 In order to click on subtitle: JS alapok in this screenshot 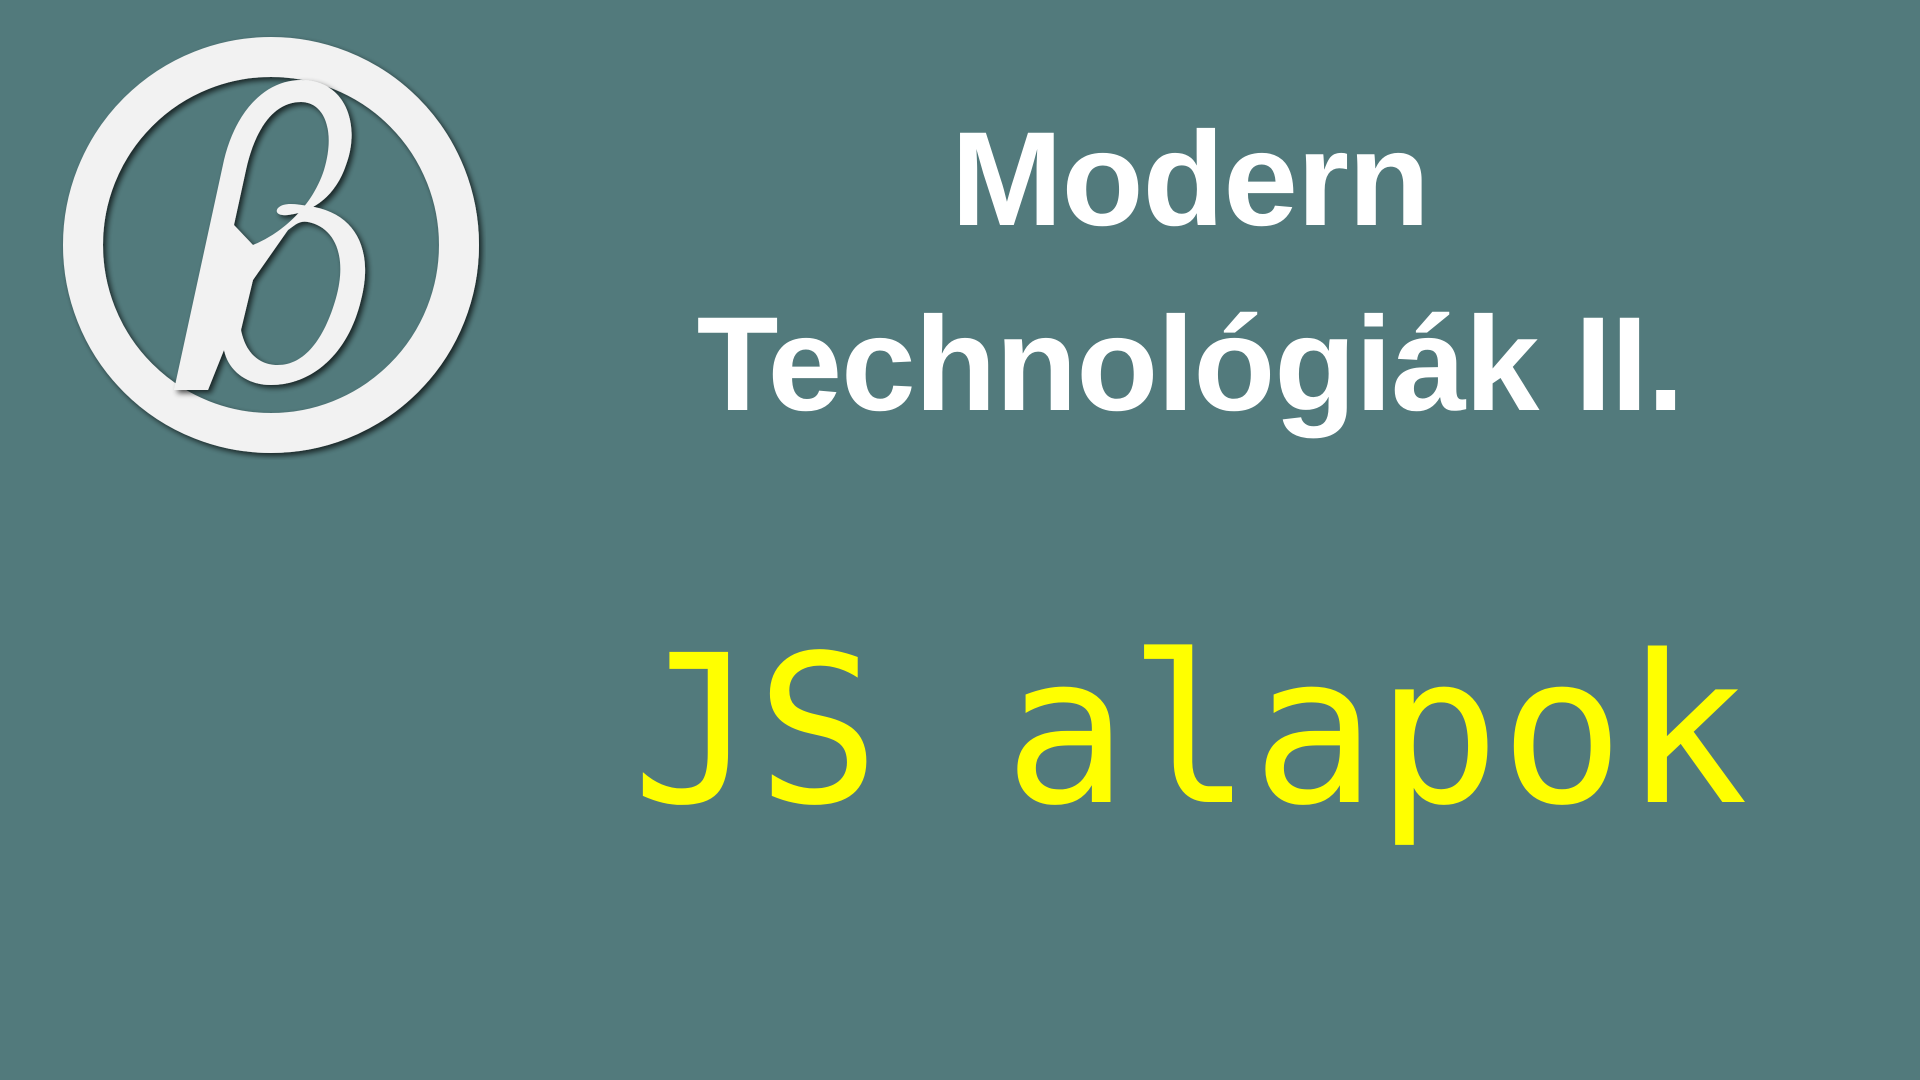, I will do `click(1190, 731)`.